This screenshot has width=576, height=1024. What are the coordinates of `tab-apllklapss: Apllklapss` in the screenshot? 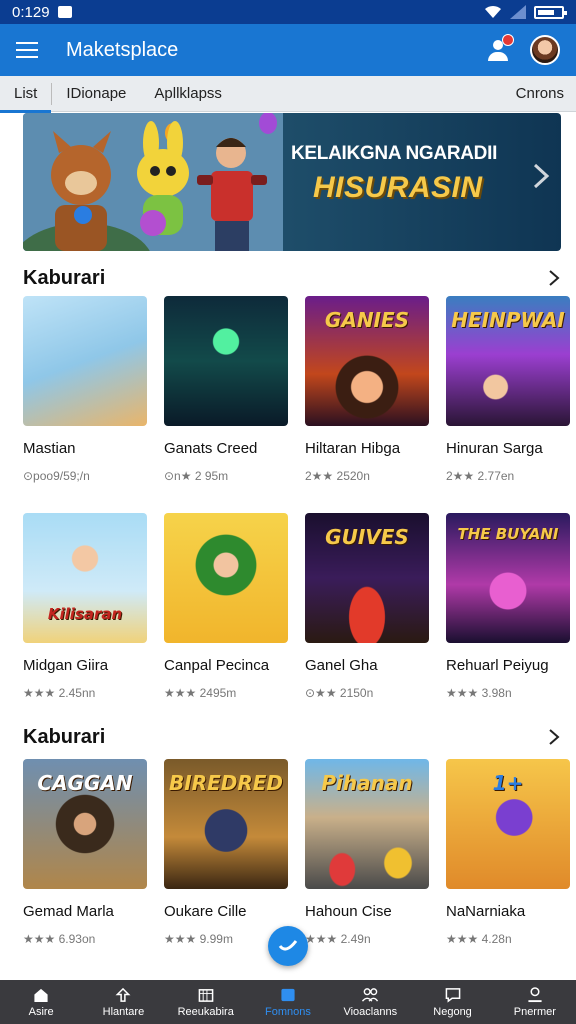 It's located at (188, 94).